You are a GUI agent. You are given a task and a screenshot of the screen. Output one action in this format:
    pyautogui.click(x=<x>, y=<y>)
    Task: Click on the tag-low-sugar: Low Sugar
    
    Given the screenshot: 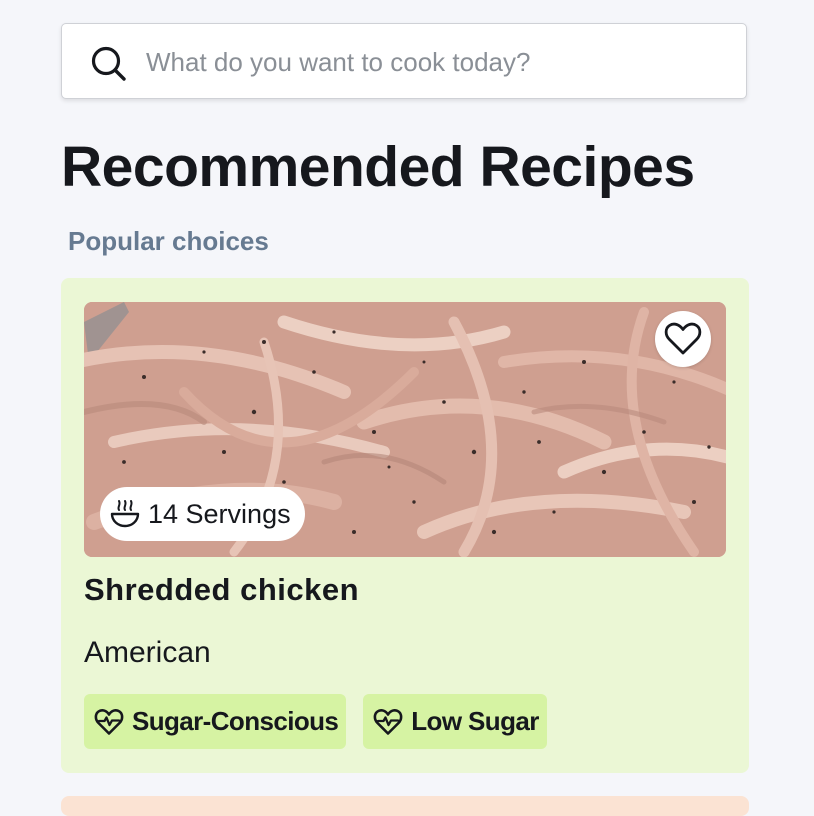 What is the action you would take?
    pyautogui.click(x=455, y=721)
    